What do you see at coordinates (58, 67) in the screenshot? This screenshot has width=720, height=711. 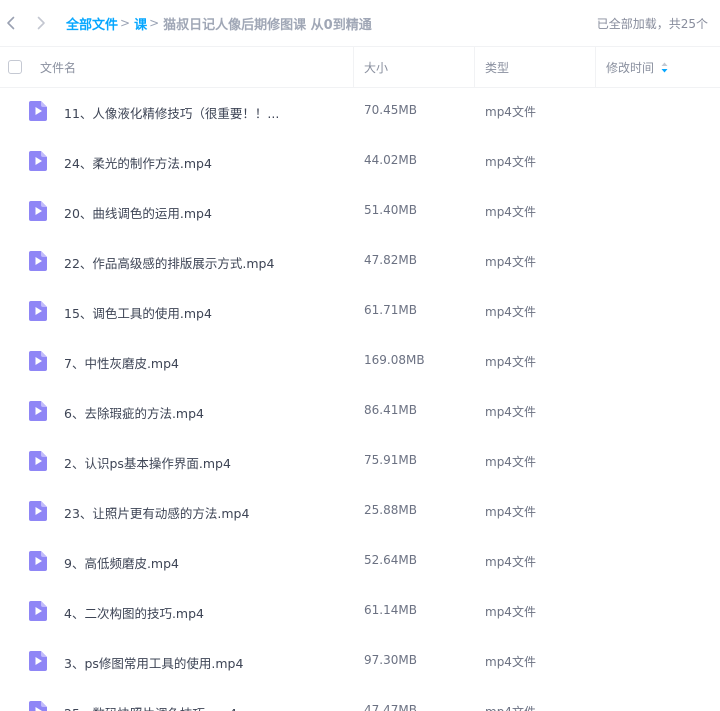 I see `column-header-name: 文件名` at bounding box center [58, 67].